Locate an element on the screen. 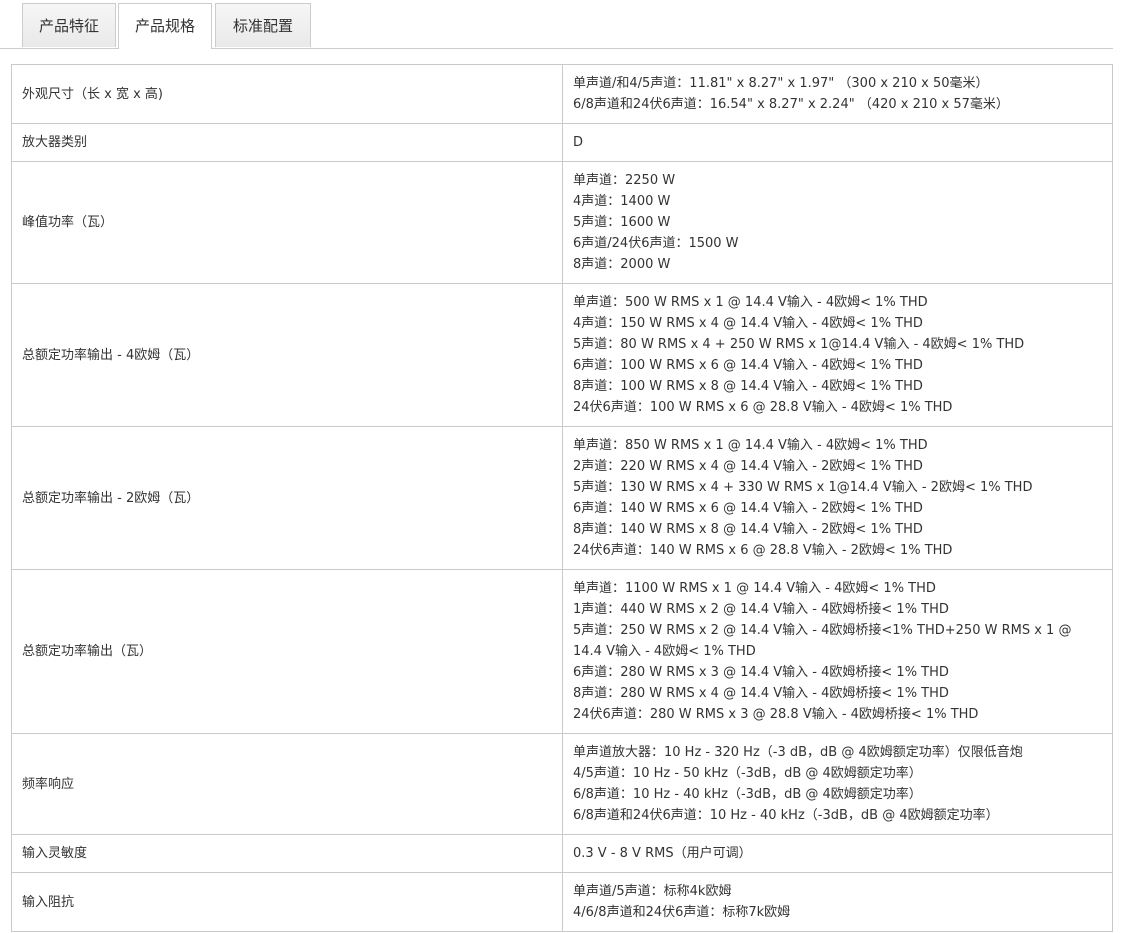  spec-value-line: 4/6/8声道和24伏6声道：标称7k欧姆 is located at coordinates (682, 912).